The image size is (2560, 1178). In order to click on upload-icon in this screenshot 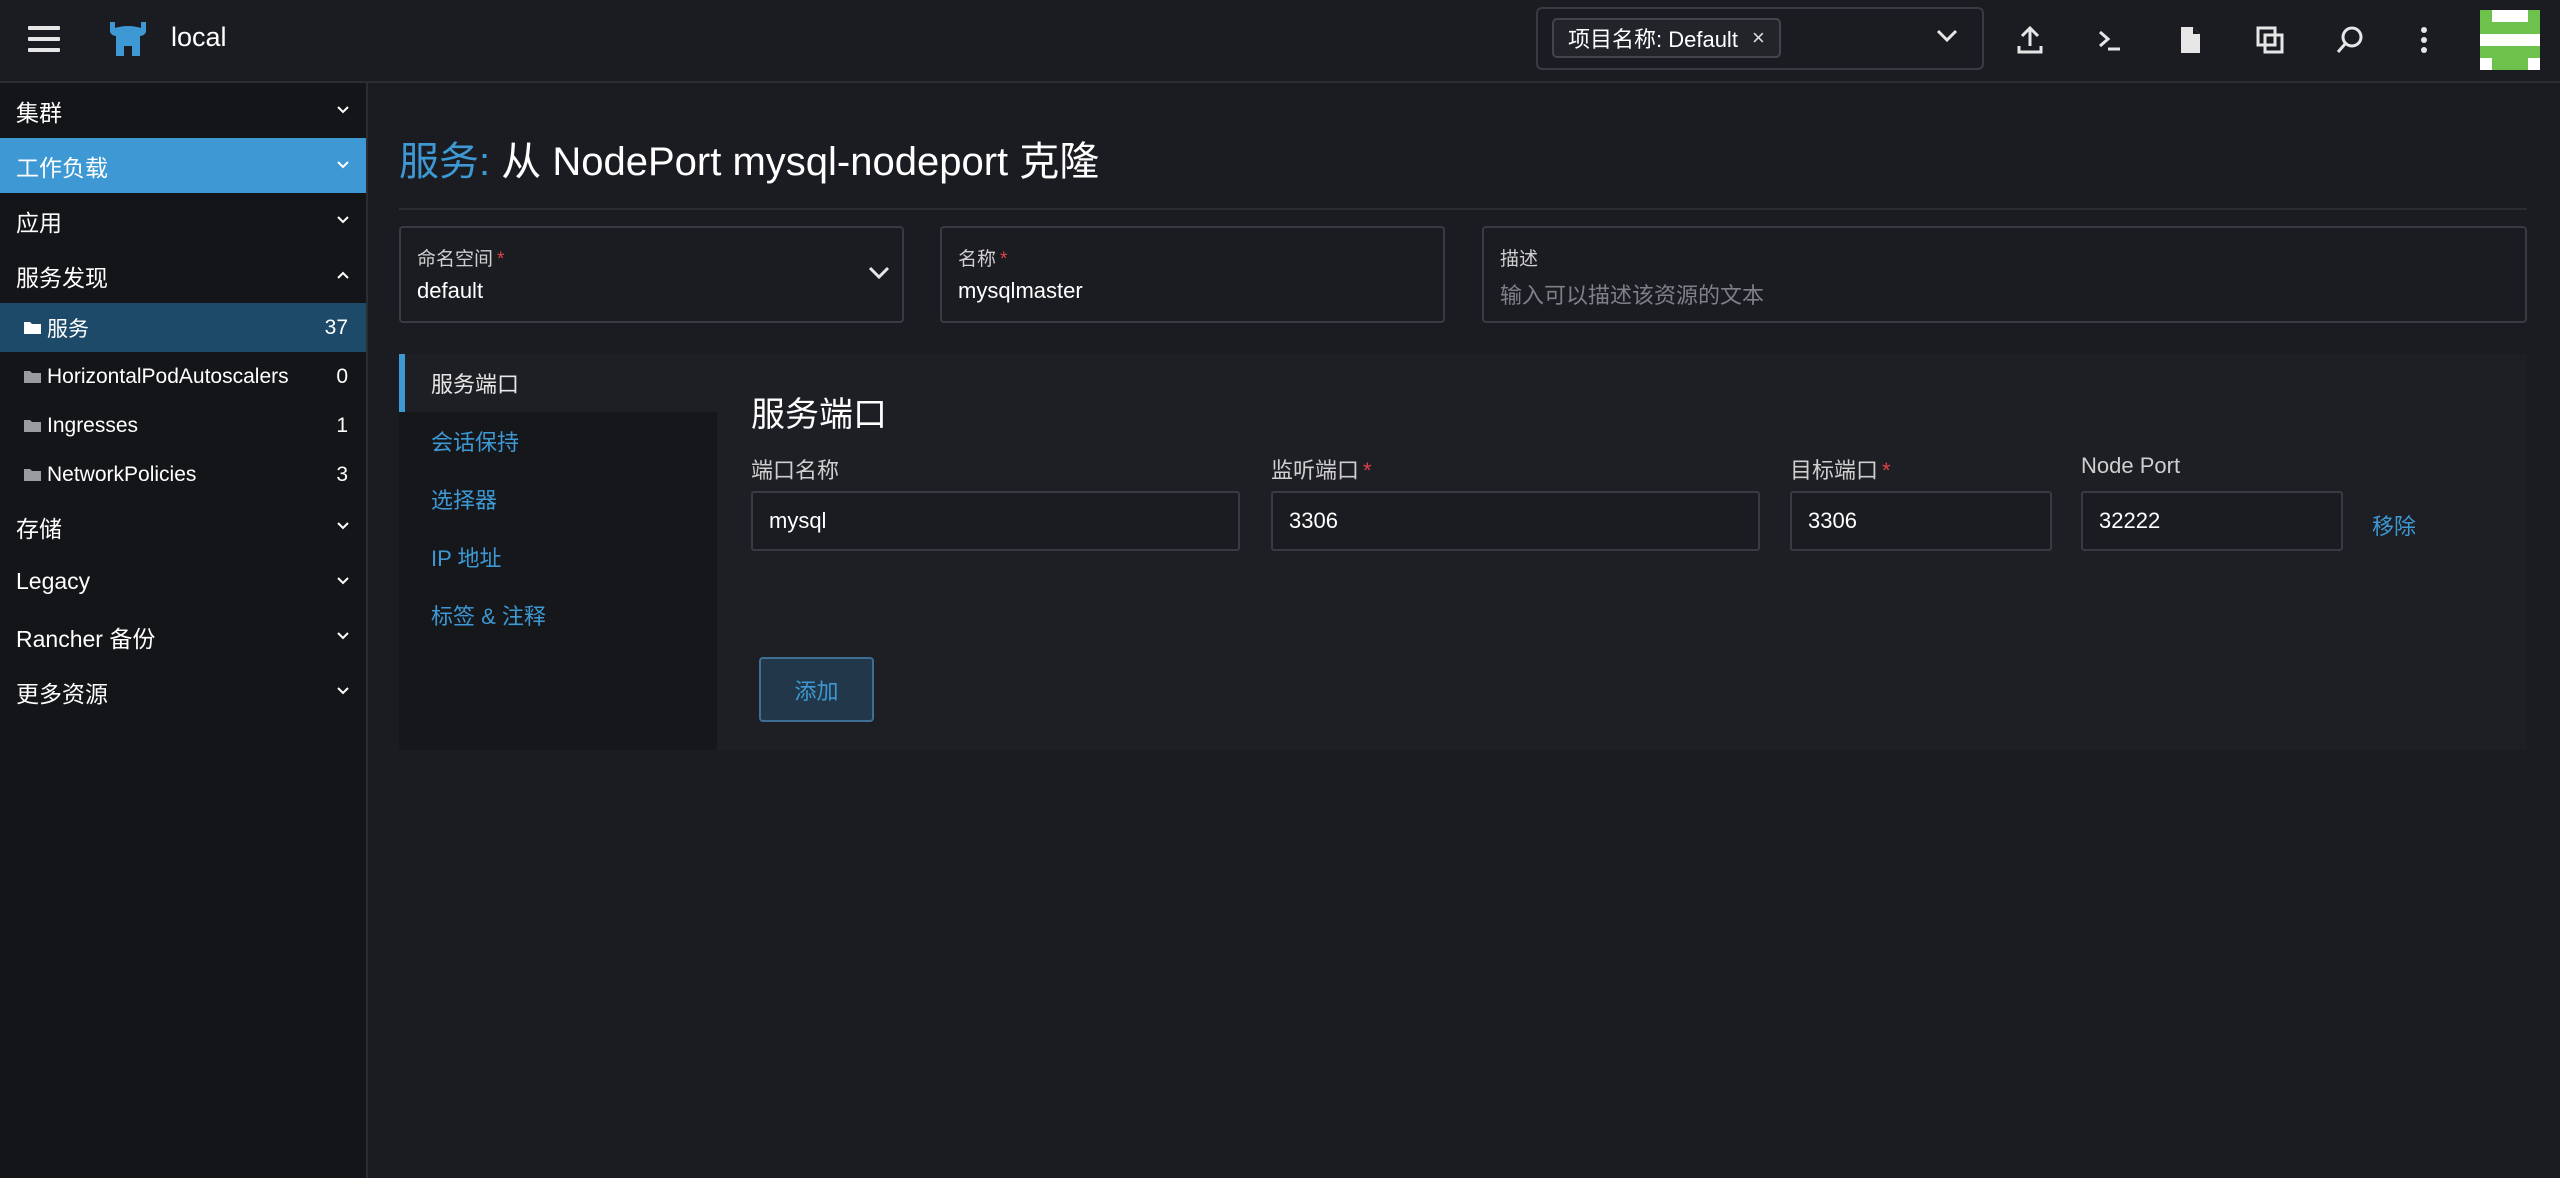, I will do `click(2030, 40)`.